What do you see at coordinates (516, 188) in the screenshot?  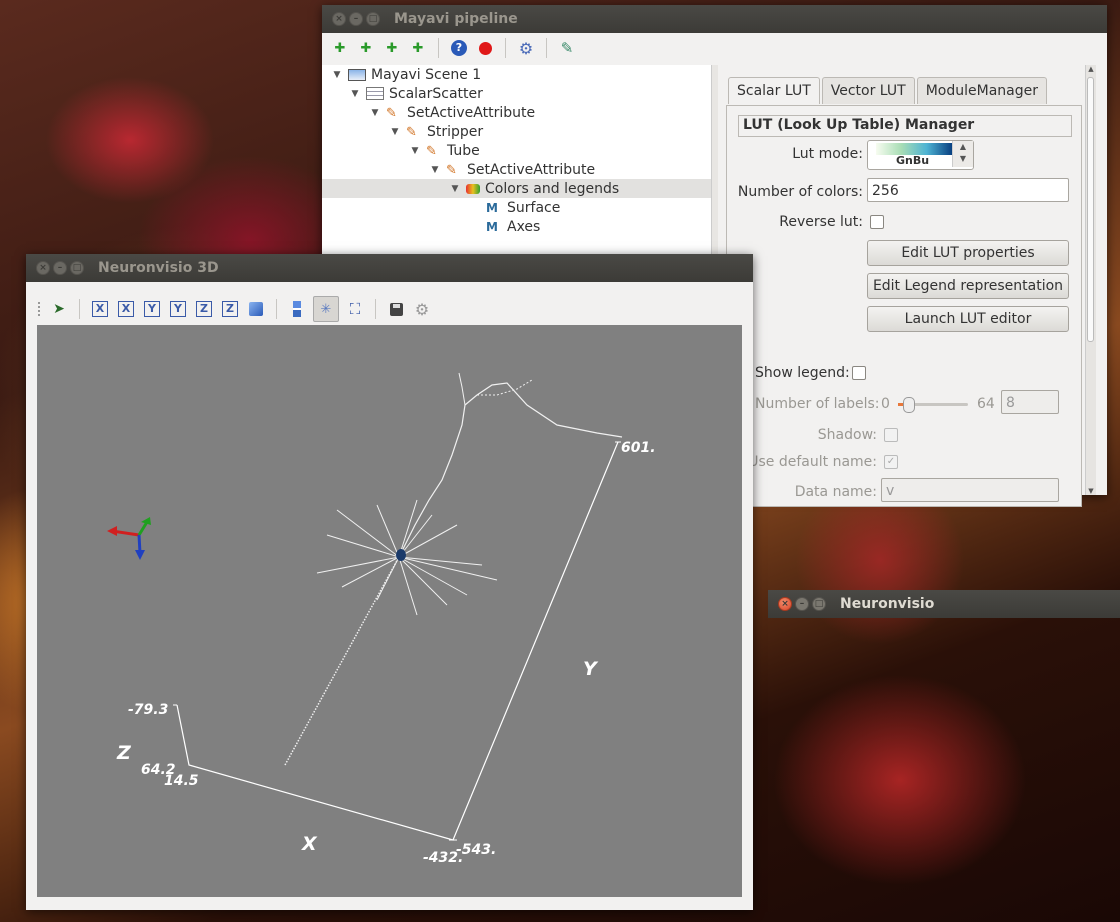 I see `tree-item-selected: ▼ Colors and legends` at bounding box center [516, 188].